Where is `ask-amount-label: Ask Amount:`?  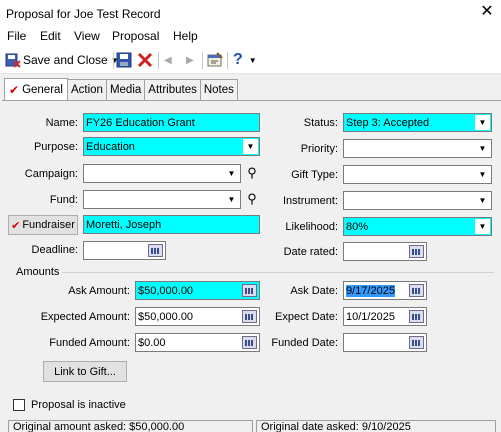
ask-amount-label: Ask Amount: is located at coordinates (99, 291).